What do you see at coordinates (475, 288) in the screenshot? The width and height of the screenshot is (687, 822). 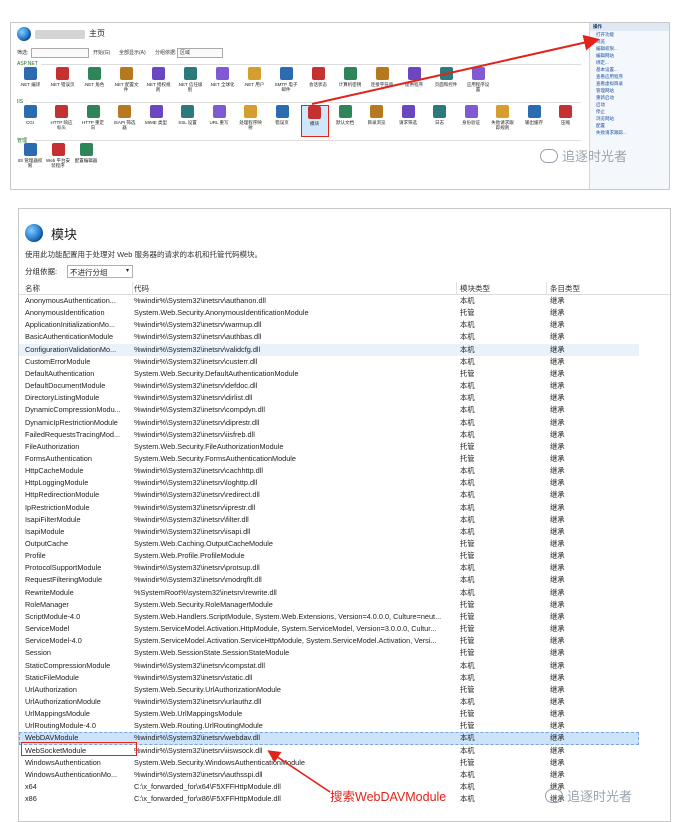 I see `column-header-module-type: 模块类型` at bounding box center [475, 288].